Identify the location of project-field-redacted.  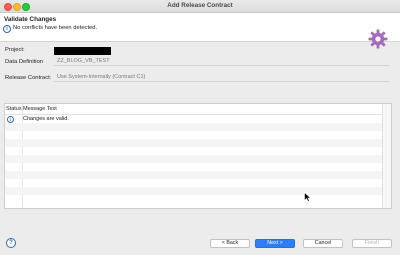
(82, 51).